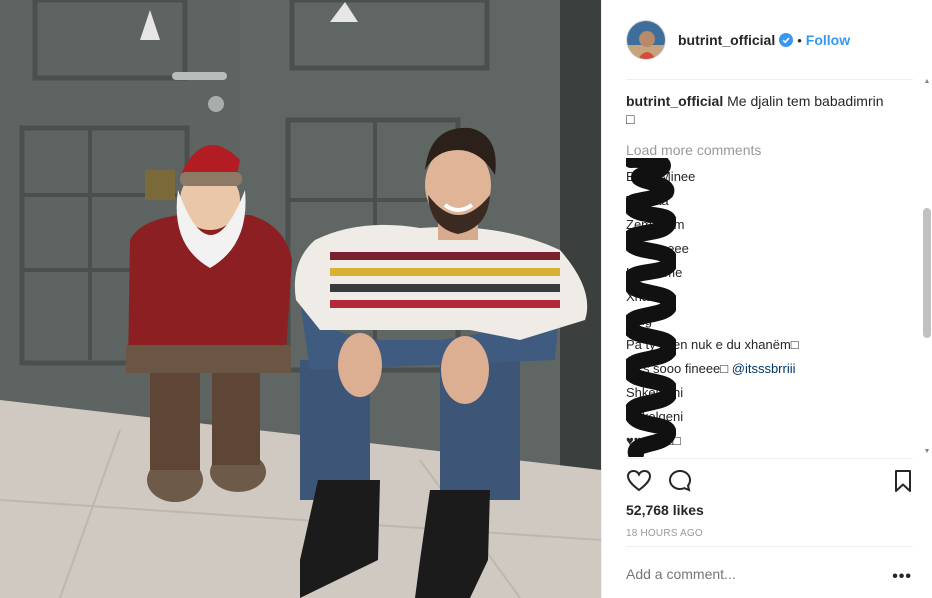 Image resolution: width=932 pixels, height=598 pixels. Describe the element at coordinates (664, 533) in the screenshot. I see `post-timestamp: 18 HOURS AGO` at that location.